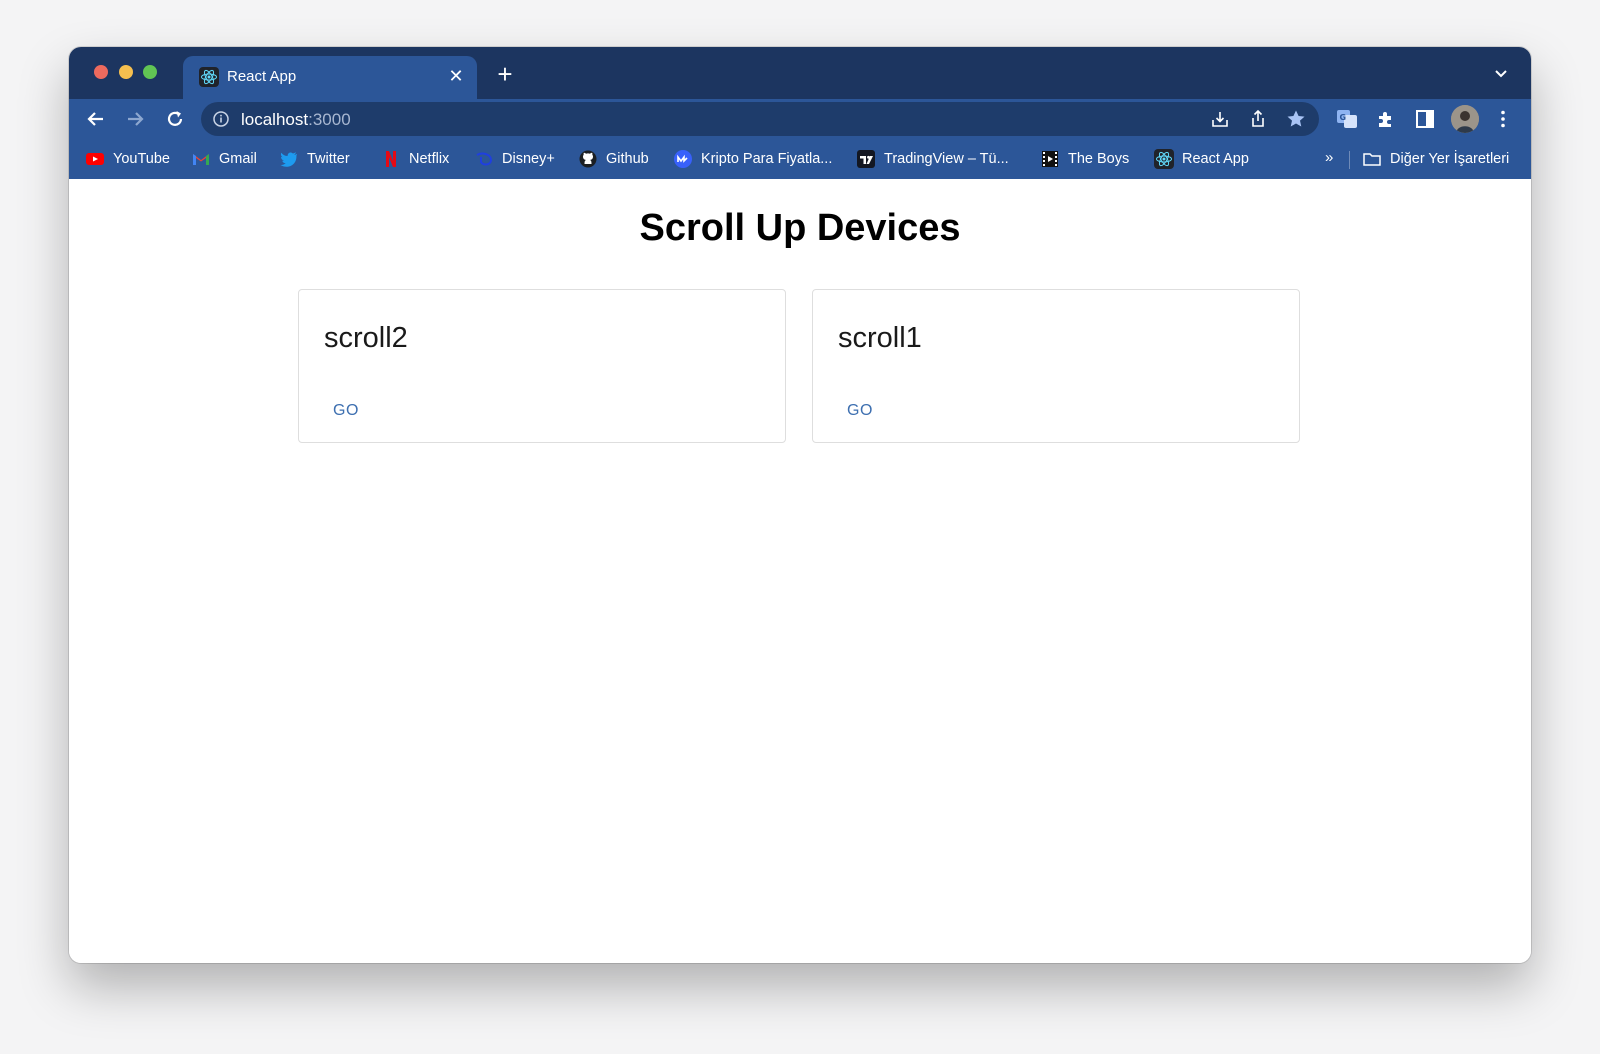 Image resolution: width=1600 pixels, height=1054 pixels. I want to click on back-arrow-icon, so click(96, 119).